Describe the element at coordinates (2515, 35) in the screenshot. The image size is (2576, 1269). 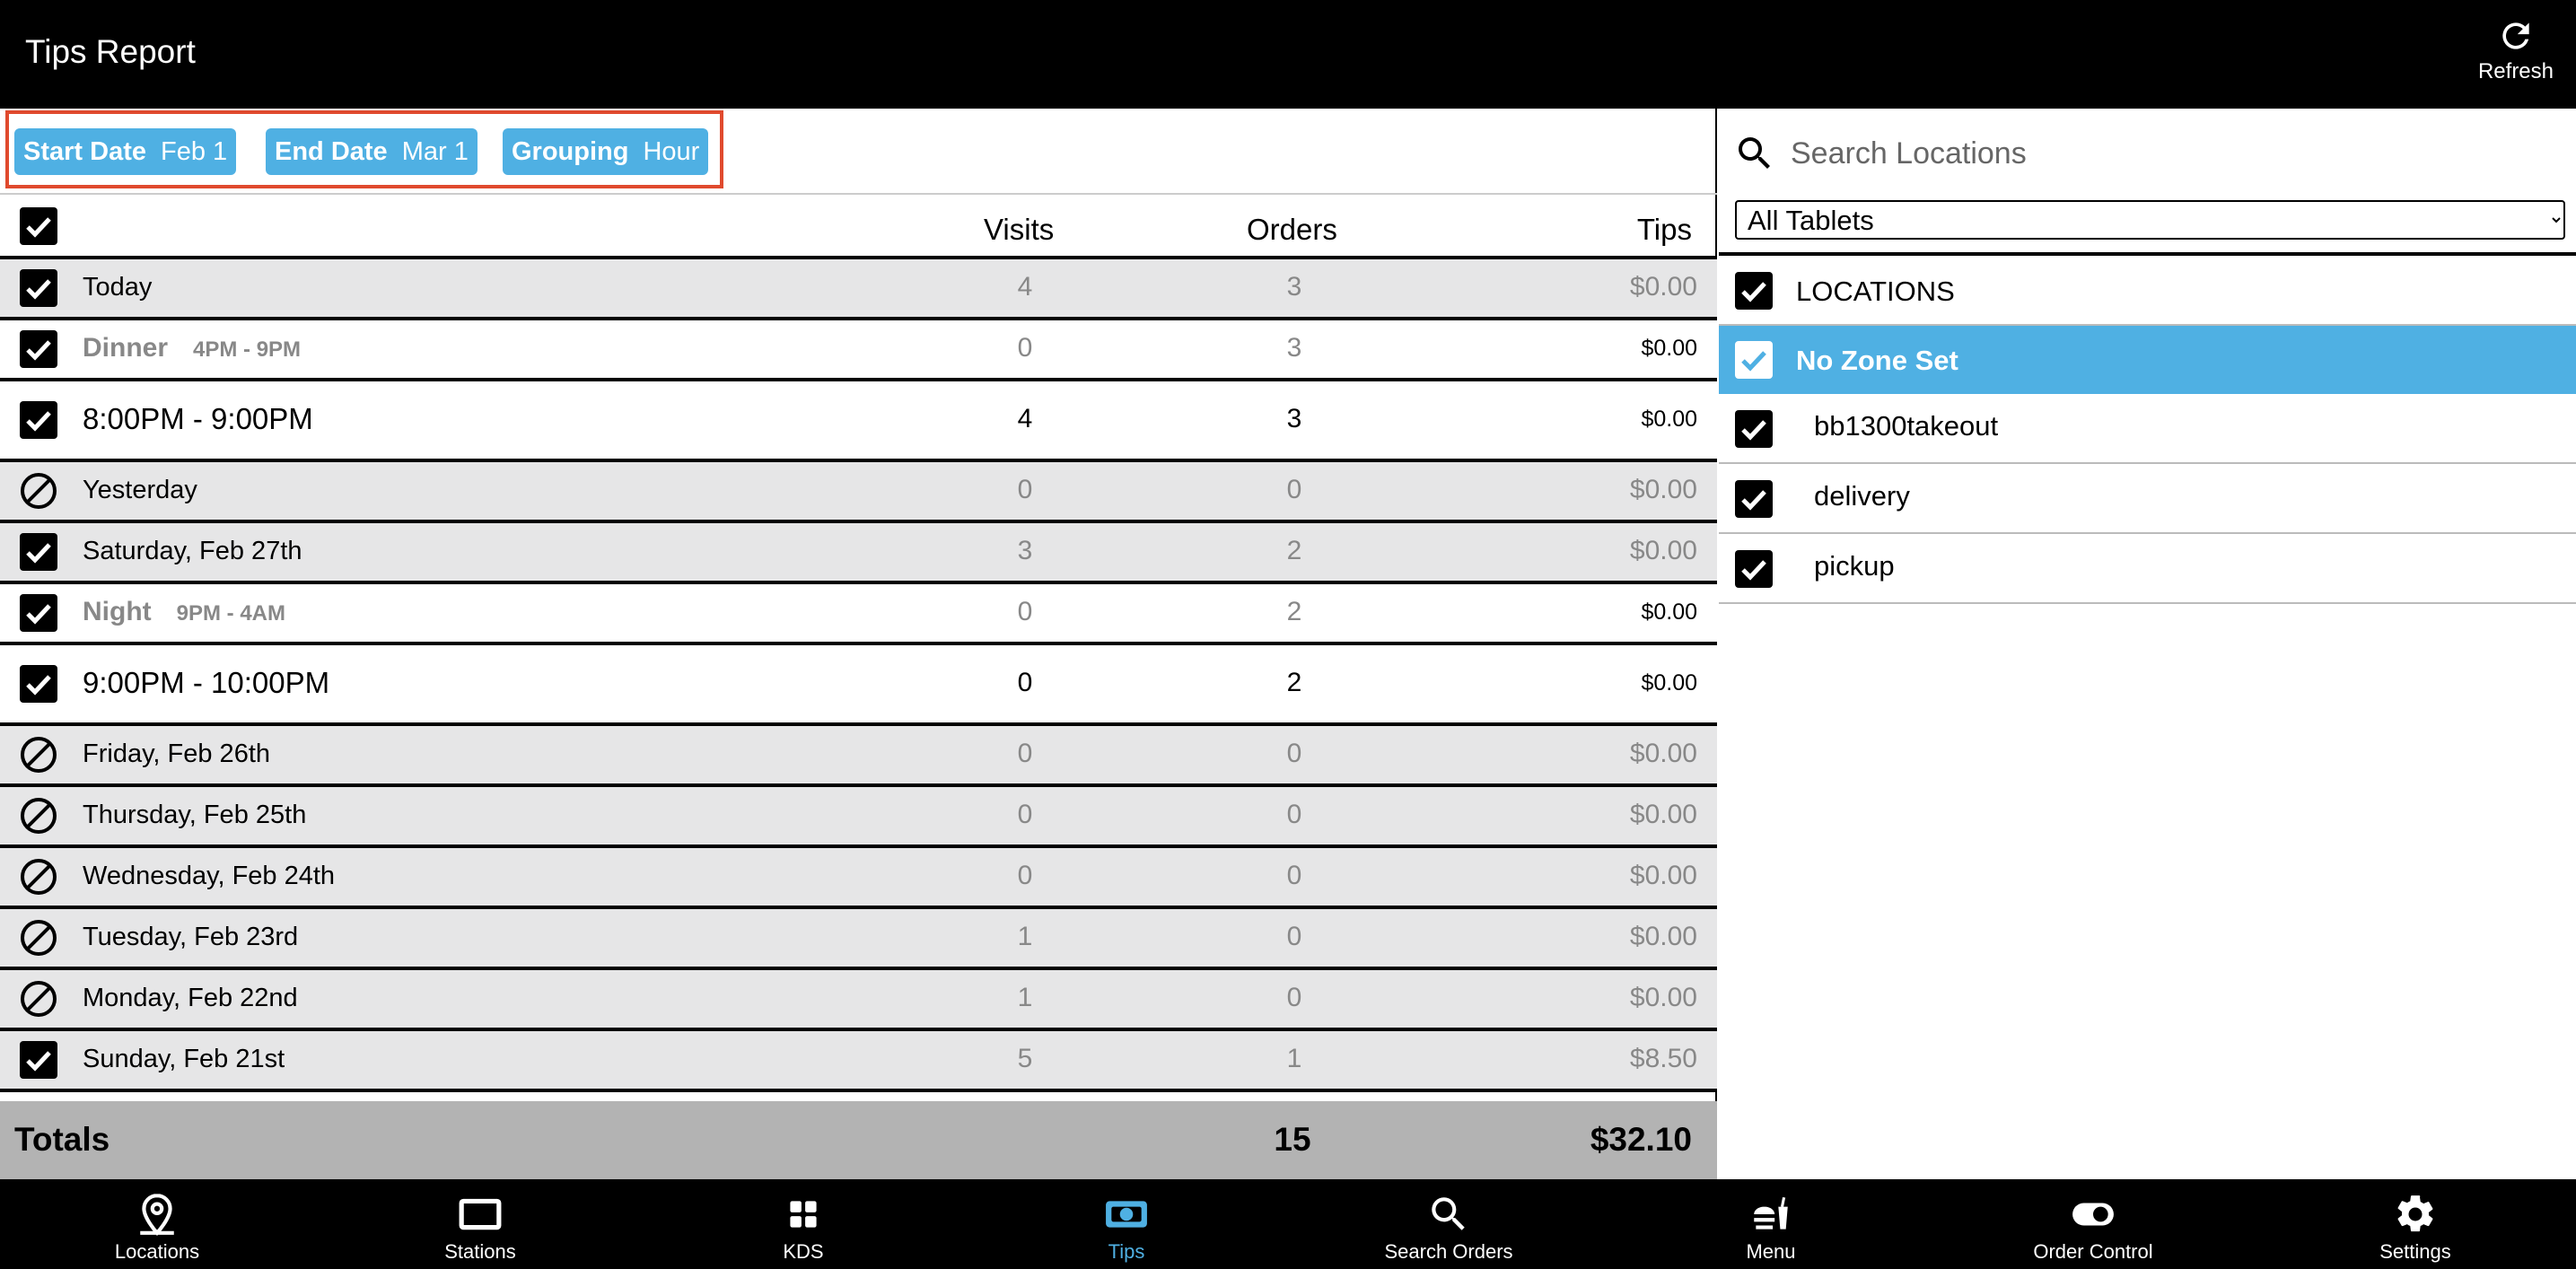
I see `refresh-icon` at that location.